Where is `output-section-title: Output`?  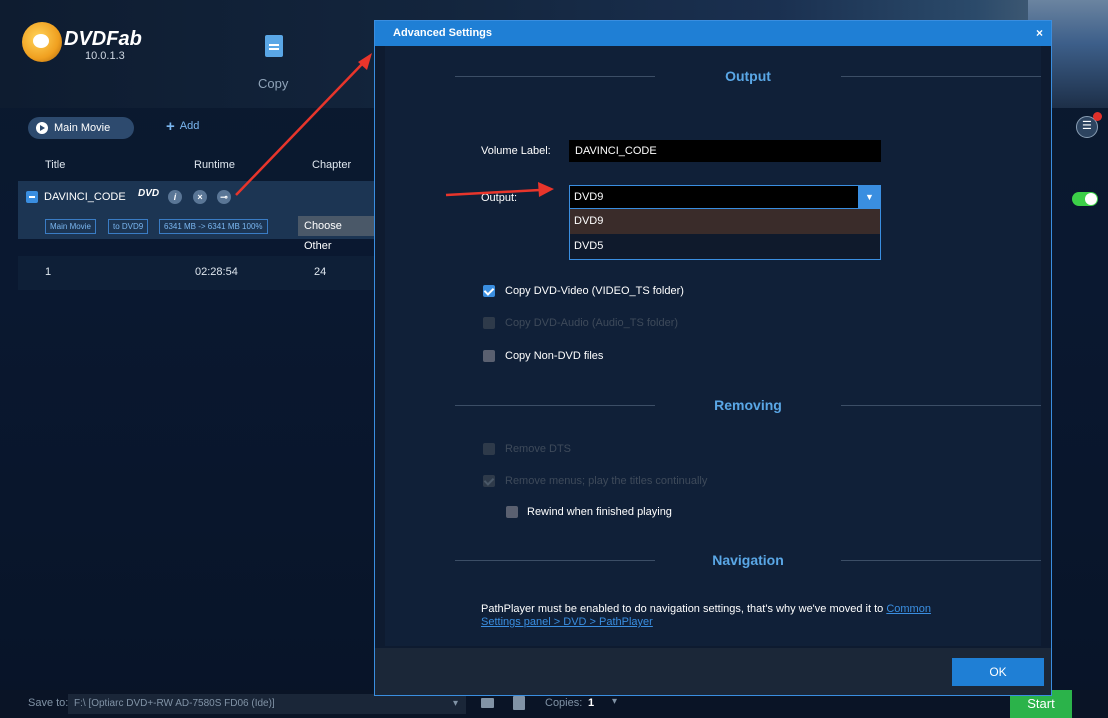
output-section-title: Output is located at coordinates (748, 76).